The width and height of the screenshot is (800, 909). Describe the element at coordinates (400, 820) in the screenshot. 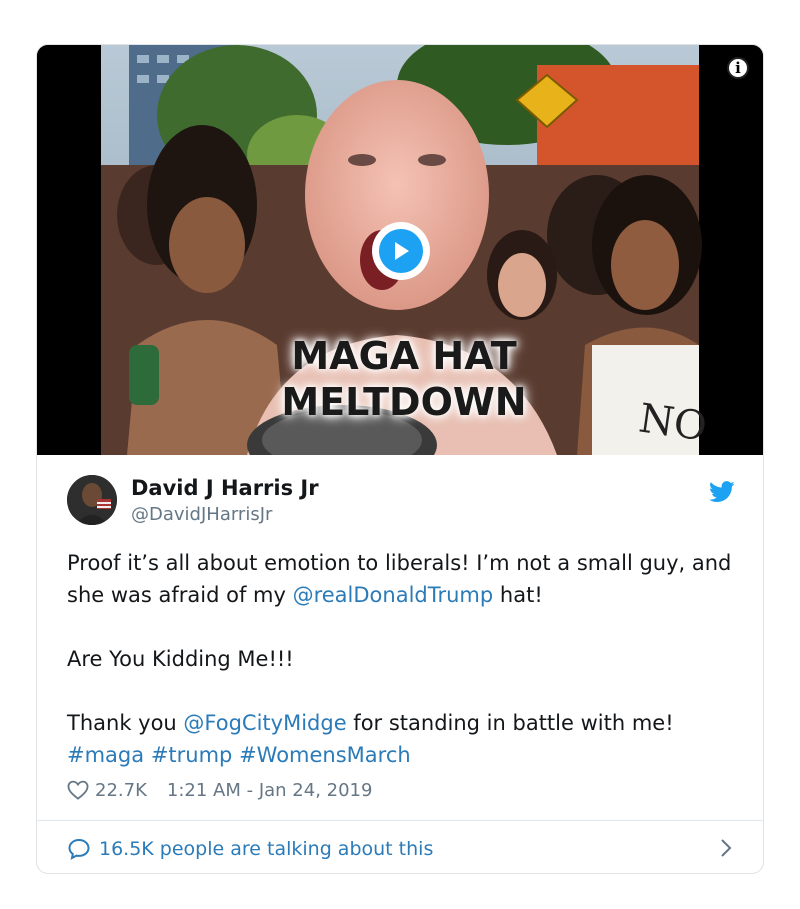

I see `divider` at that location.